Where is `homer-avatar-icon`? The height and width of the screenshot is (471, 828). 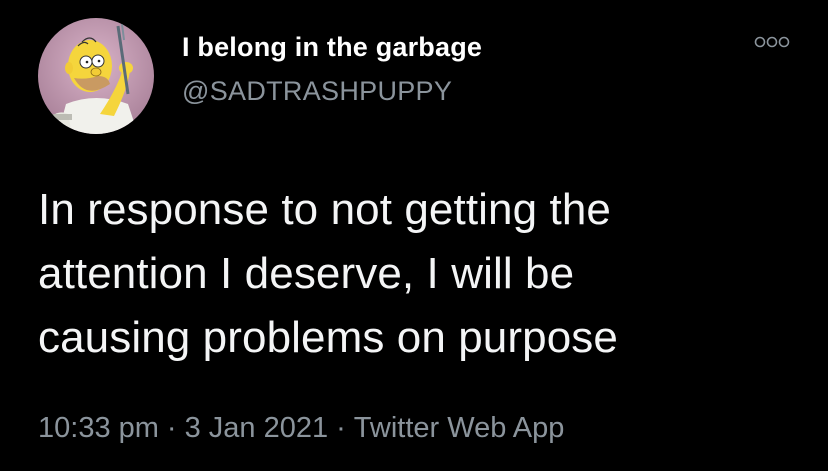
homer-avatar-icon is located at coordinates (96, 76).